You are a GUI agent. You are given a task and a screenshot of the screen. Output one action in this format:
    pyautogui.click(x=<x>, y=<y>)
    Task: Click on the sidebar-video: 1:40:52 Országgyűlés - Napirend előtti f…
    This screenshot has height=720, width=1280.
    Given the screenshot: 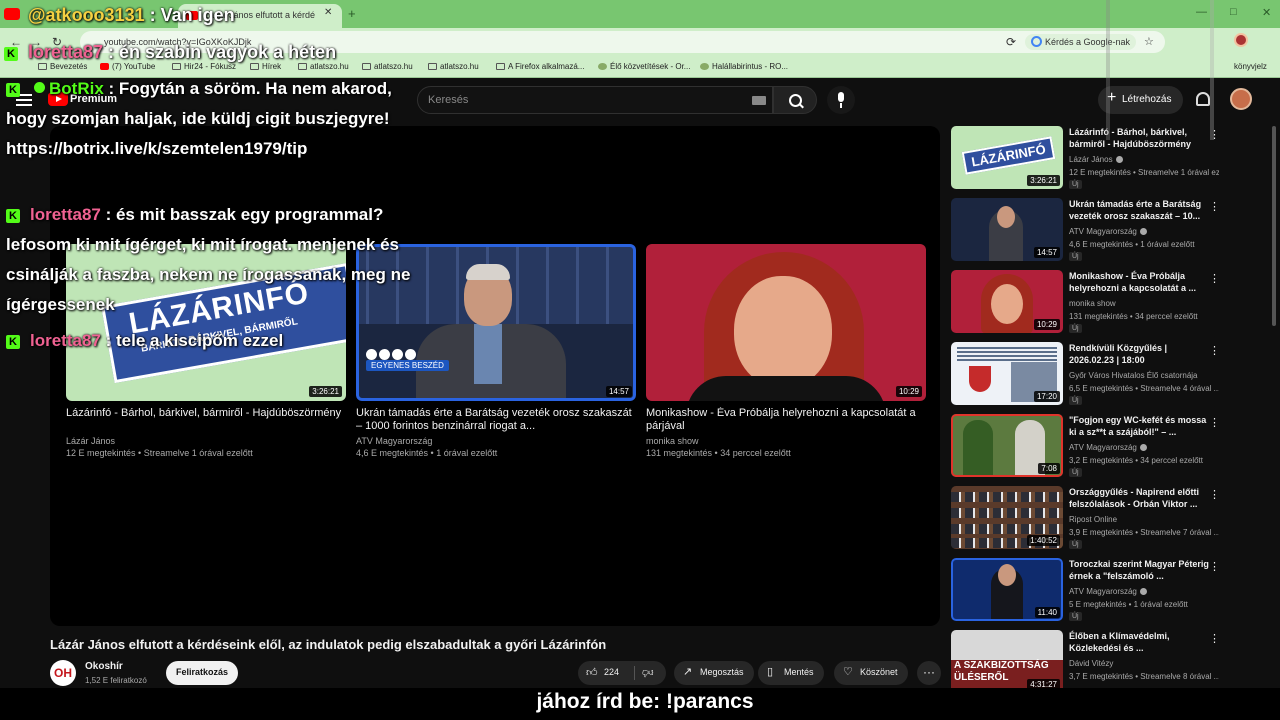 What is the action you would take?
    pyautogui.click(x=1111, y=518)
    